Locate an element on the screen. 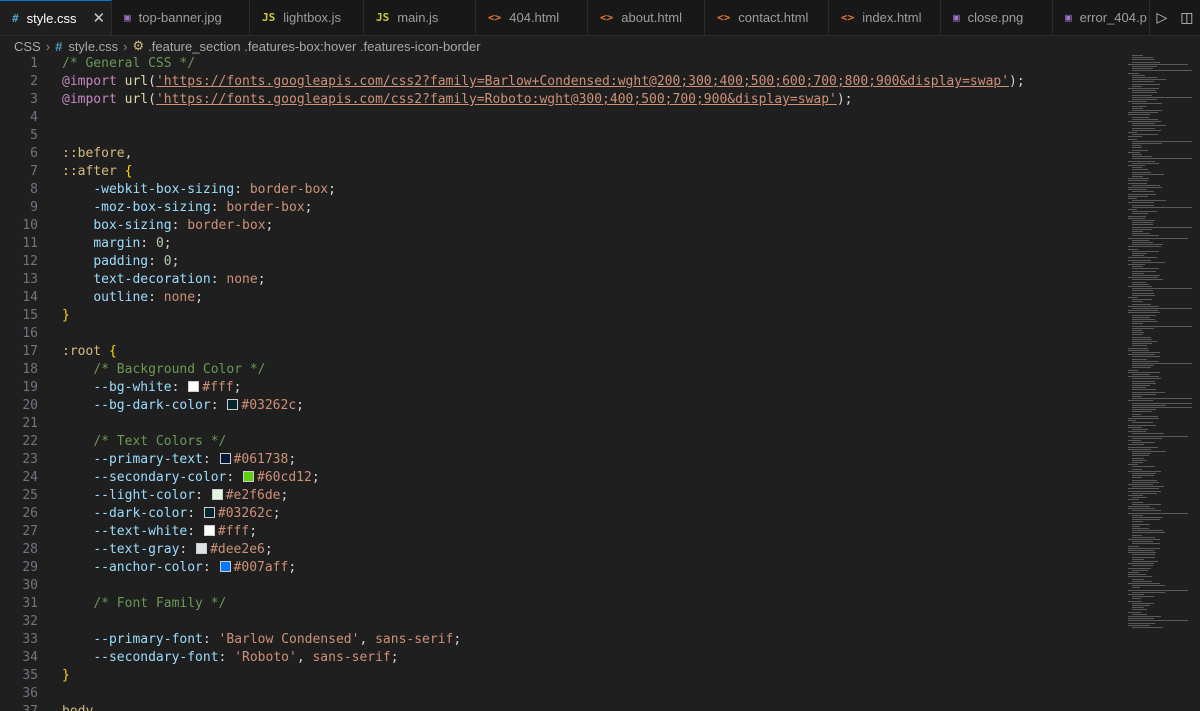  code-line: 9 -moz-box-sizing: border-box; is located at coordinates (560, 208).